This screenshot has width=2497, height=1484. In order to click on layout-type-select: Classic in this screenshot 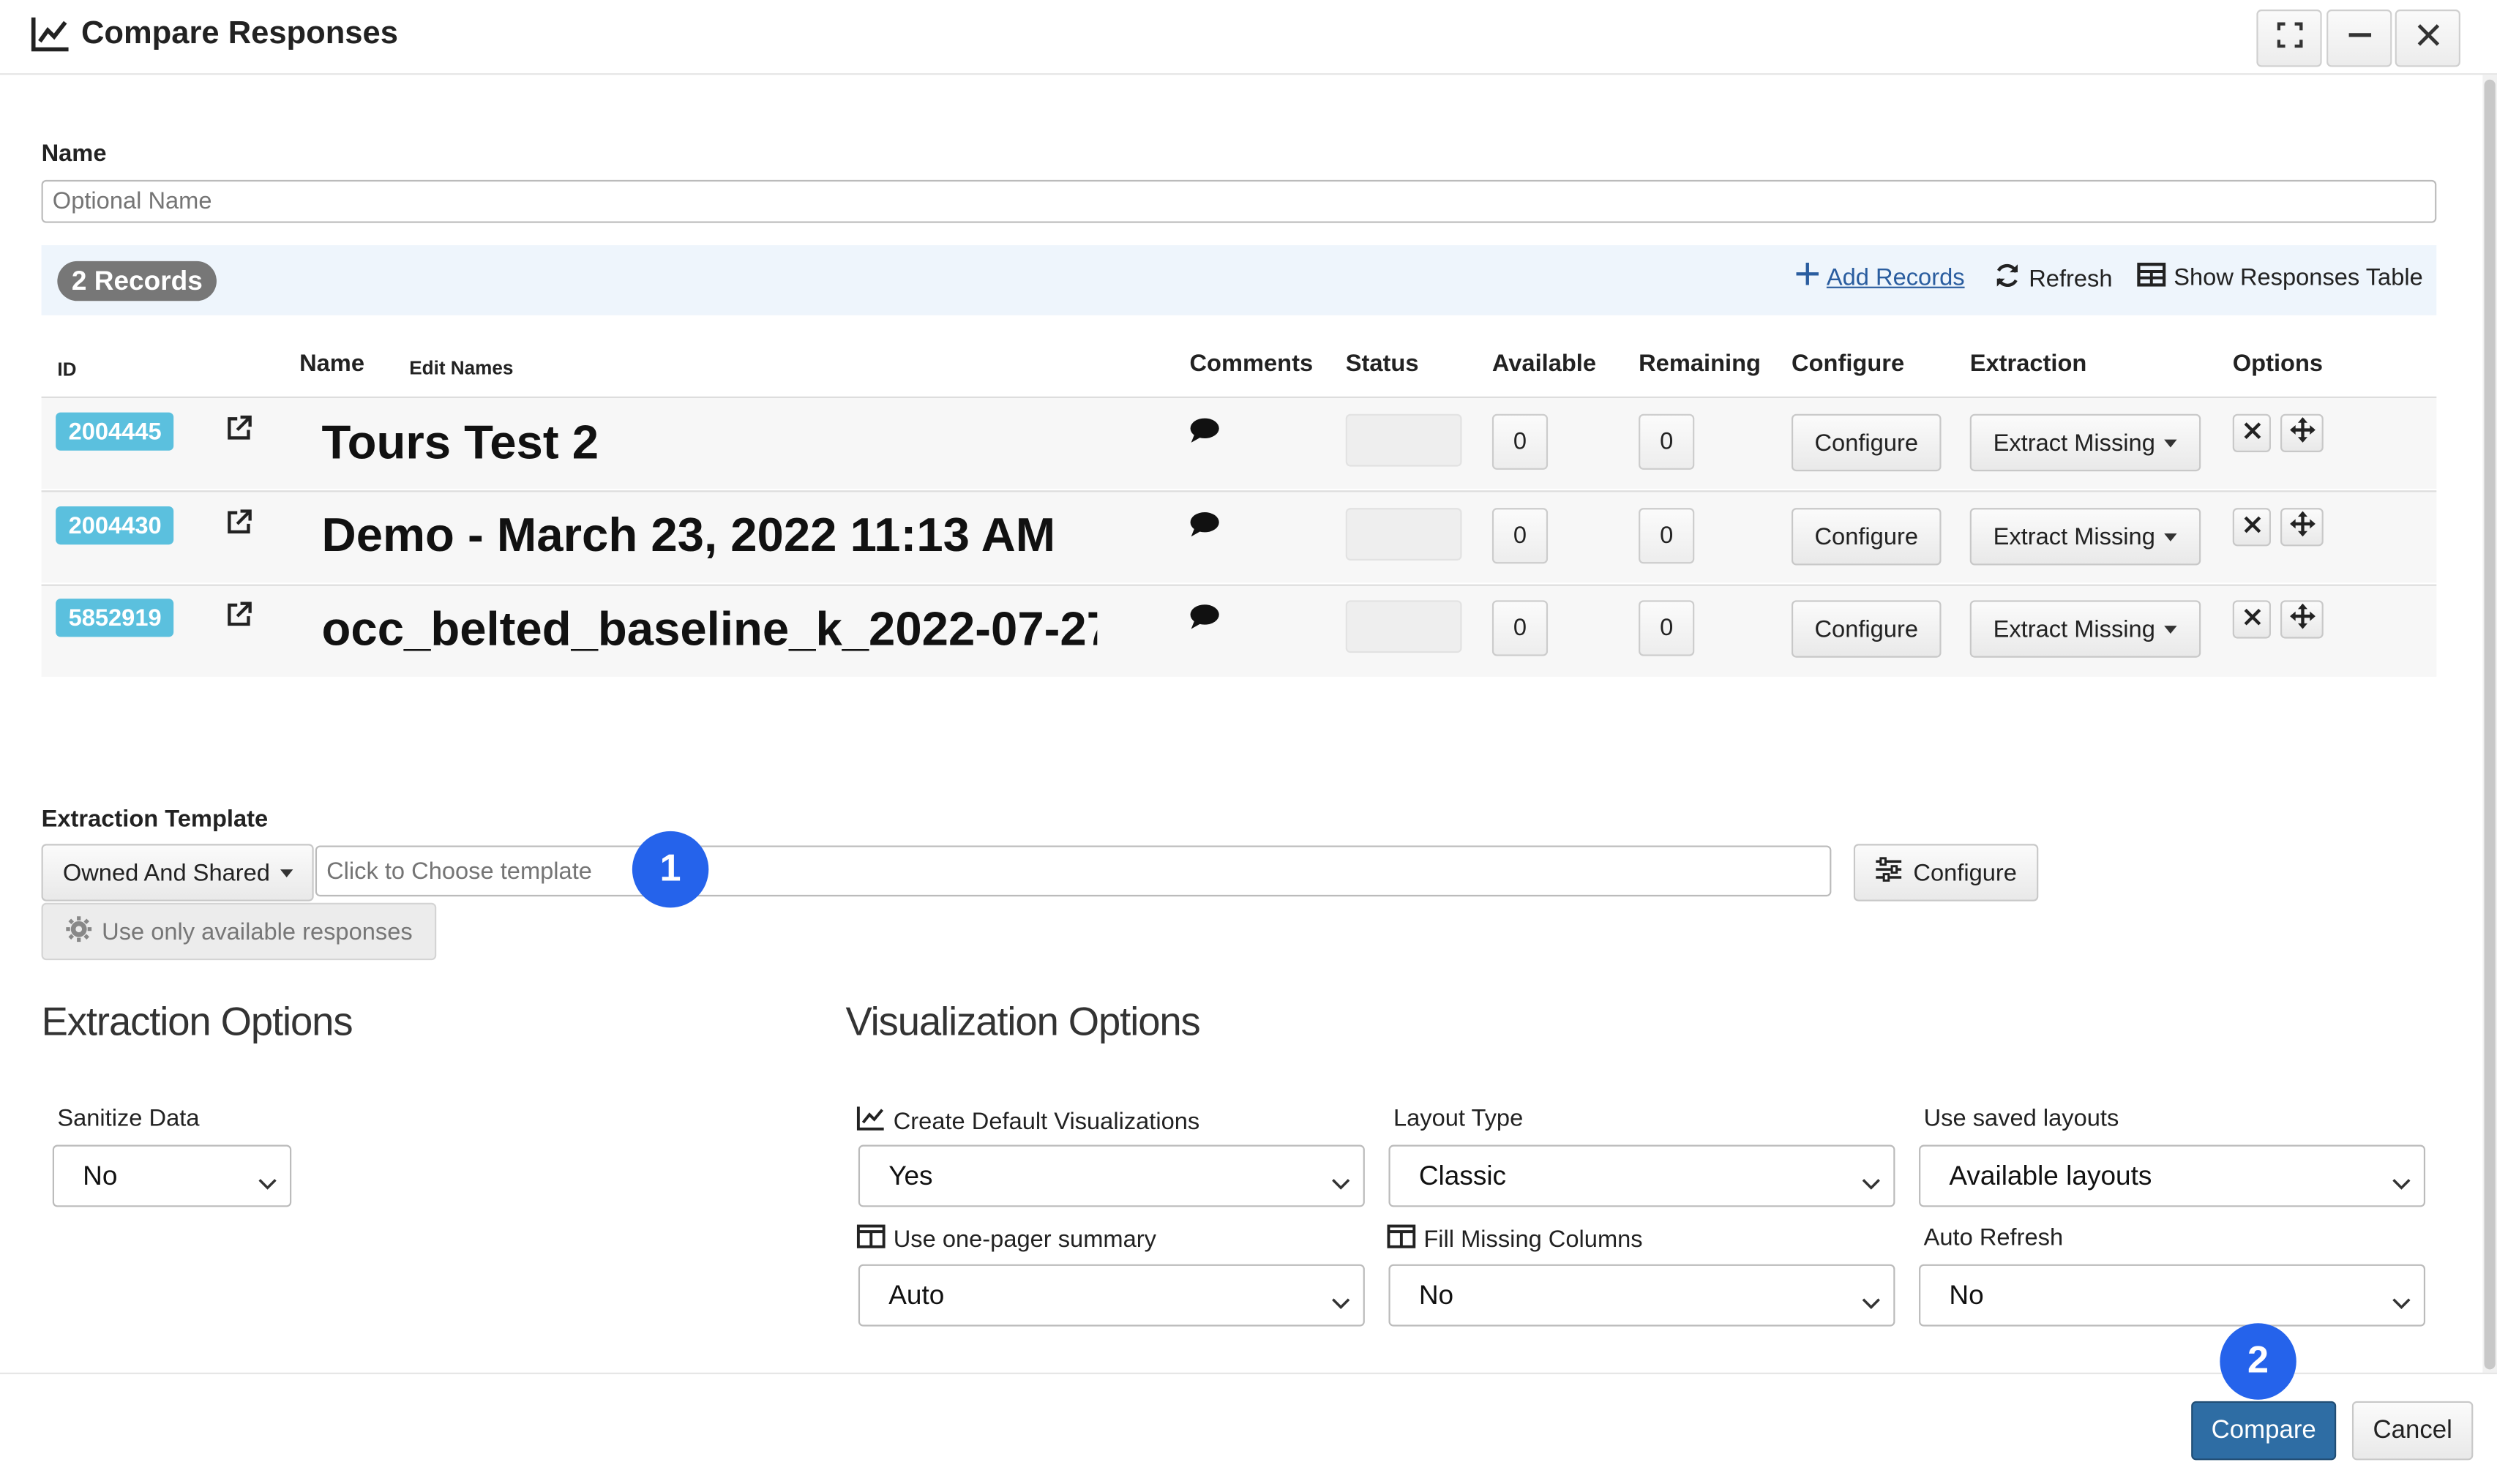, I will do `click(1642, 1175)`.